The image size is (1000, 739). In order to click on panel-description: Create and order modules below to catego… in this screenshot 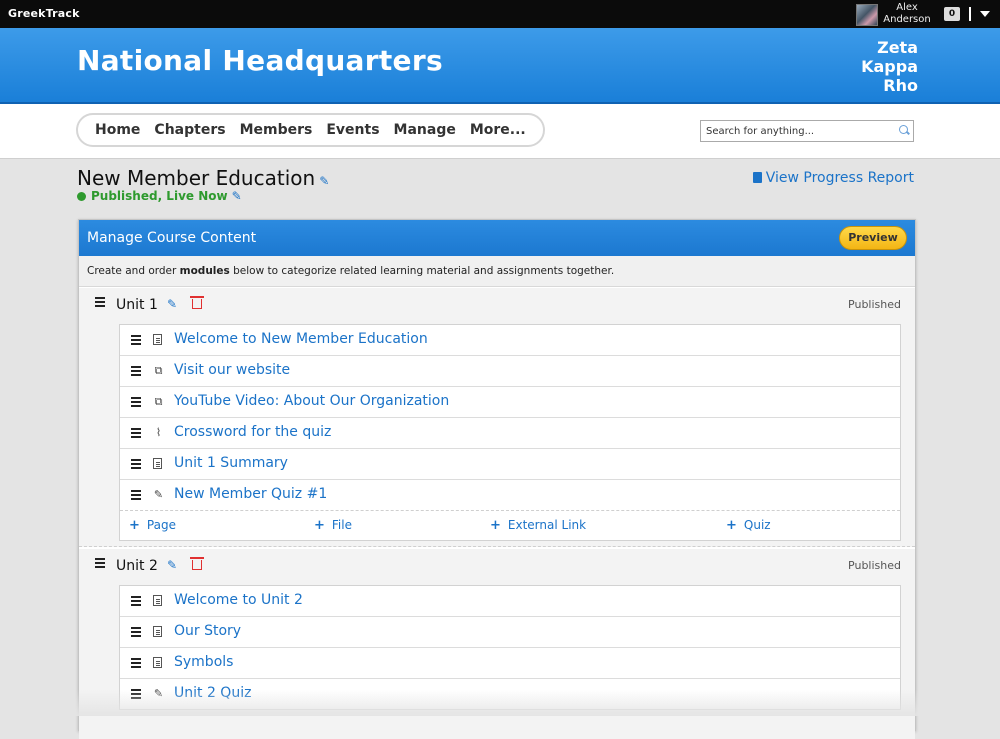, I will do `click(497, 271)`.